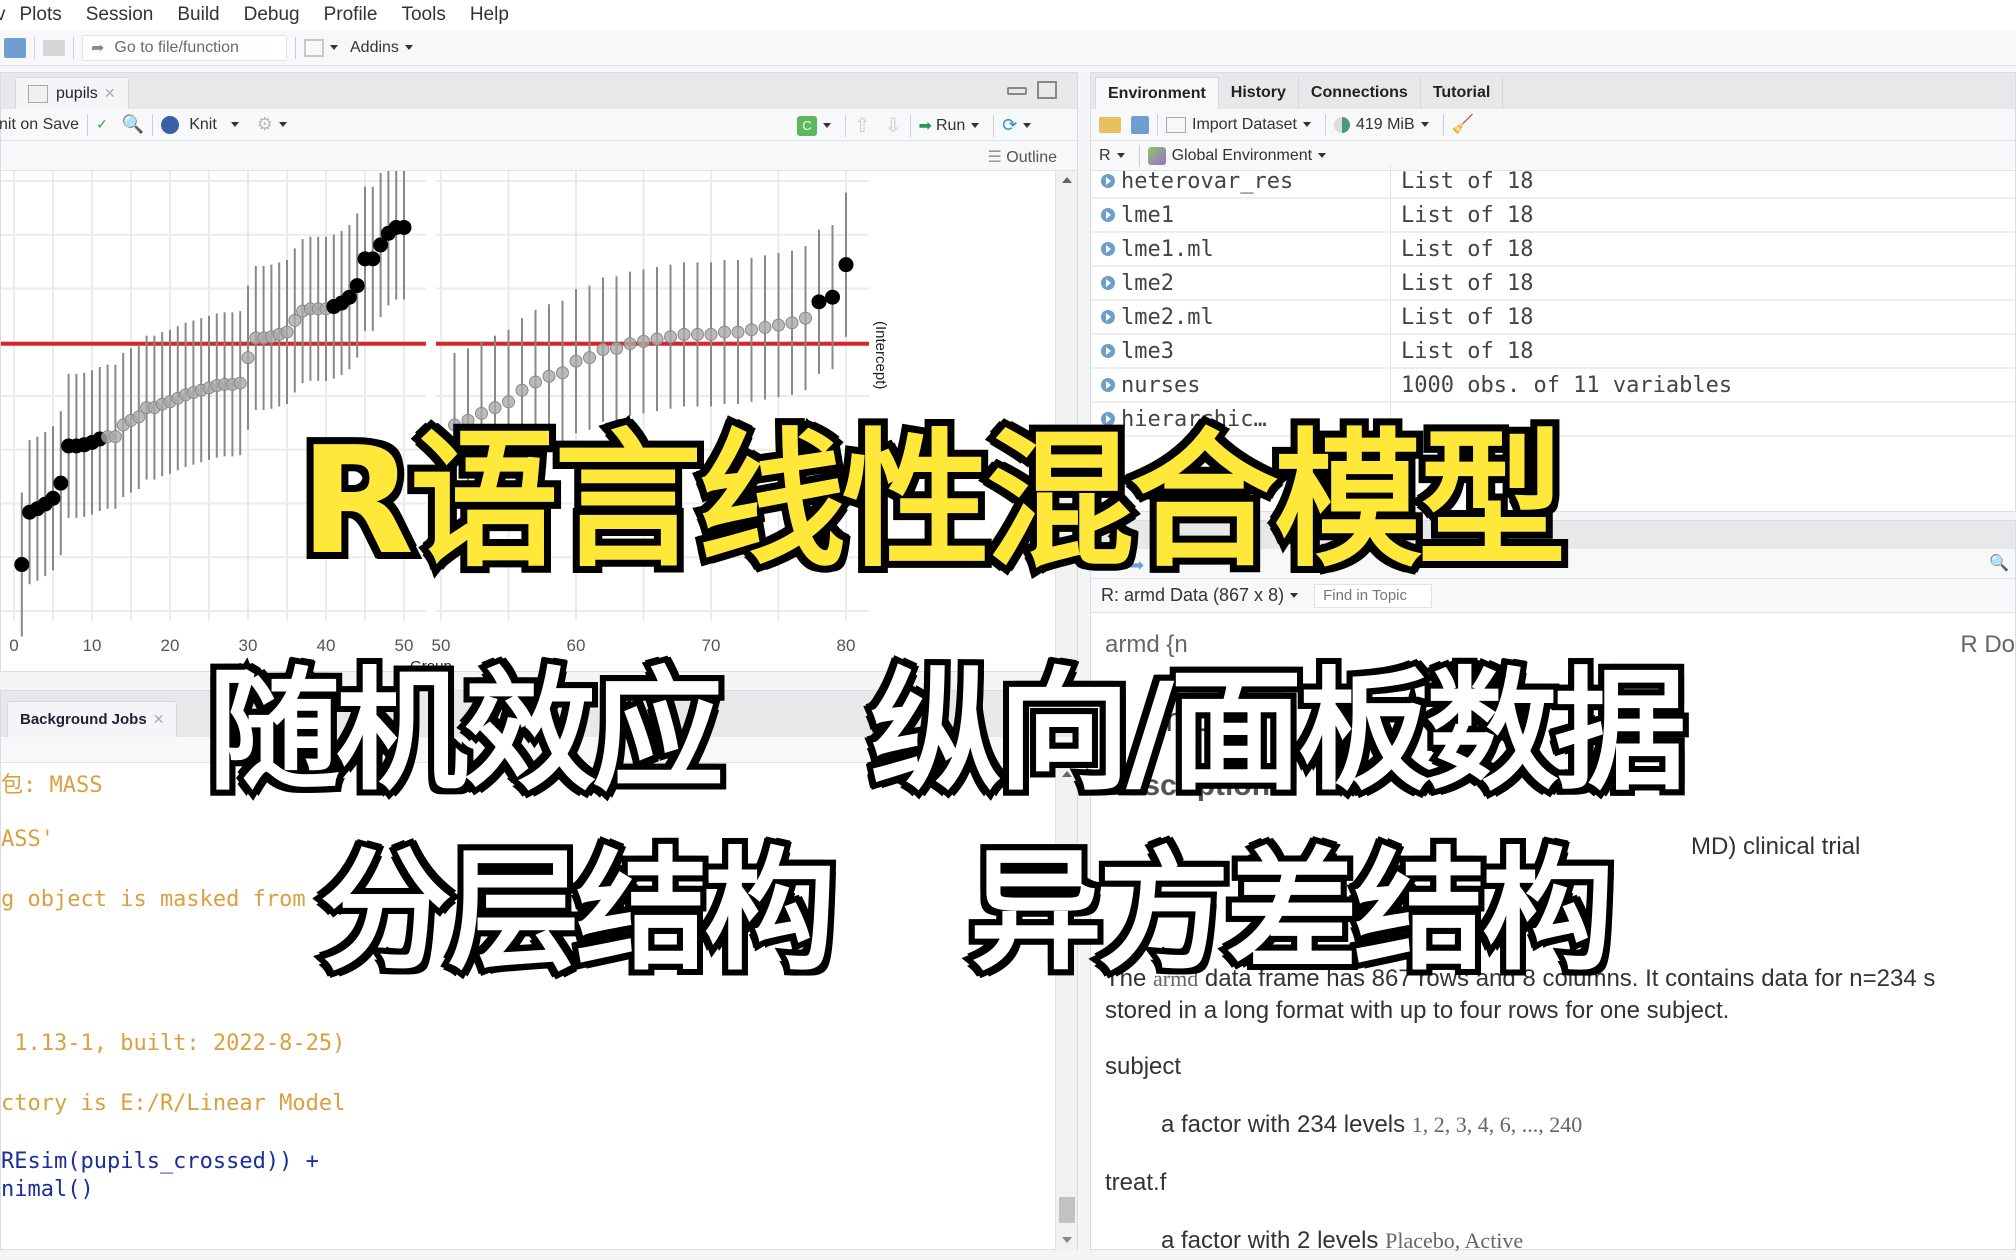 The height and width of the screenshot is (1260, 2016). Describe the element at coordinates (893, 125) in the screenshot. I see `arrow-down-icon: ⇩` at that location.